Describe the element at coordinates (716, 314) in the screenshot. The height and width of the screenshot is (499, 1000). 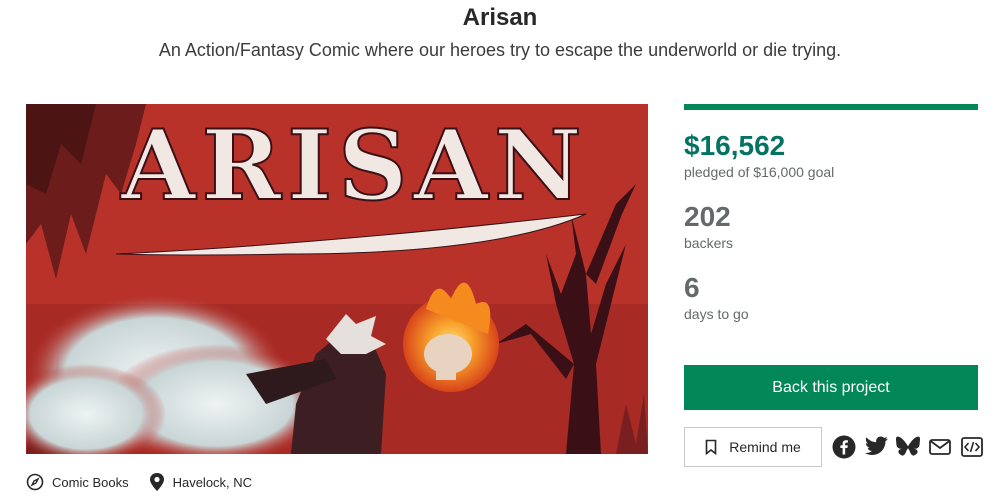
I see `days-to-go-label: days to go` at that location.